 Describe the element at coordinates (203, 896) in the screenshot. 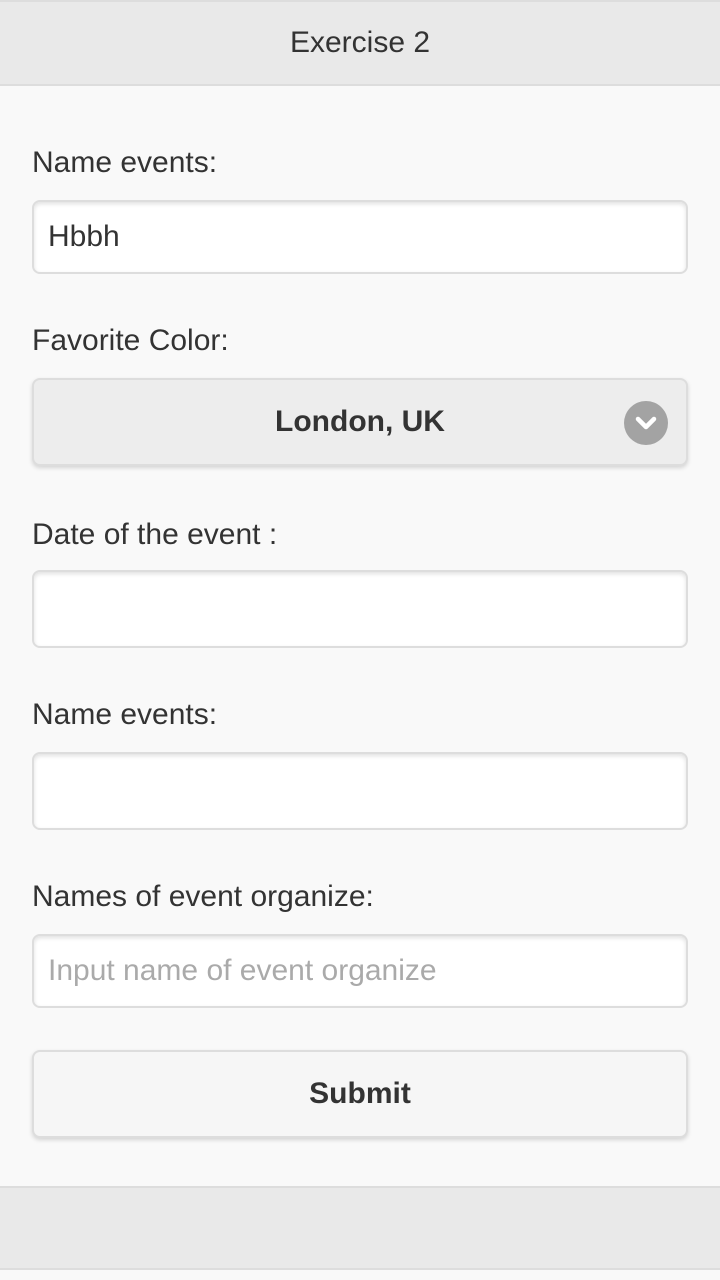

I see `organizer-names-label: Names of event organize:` at that location.